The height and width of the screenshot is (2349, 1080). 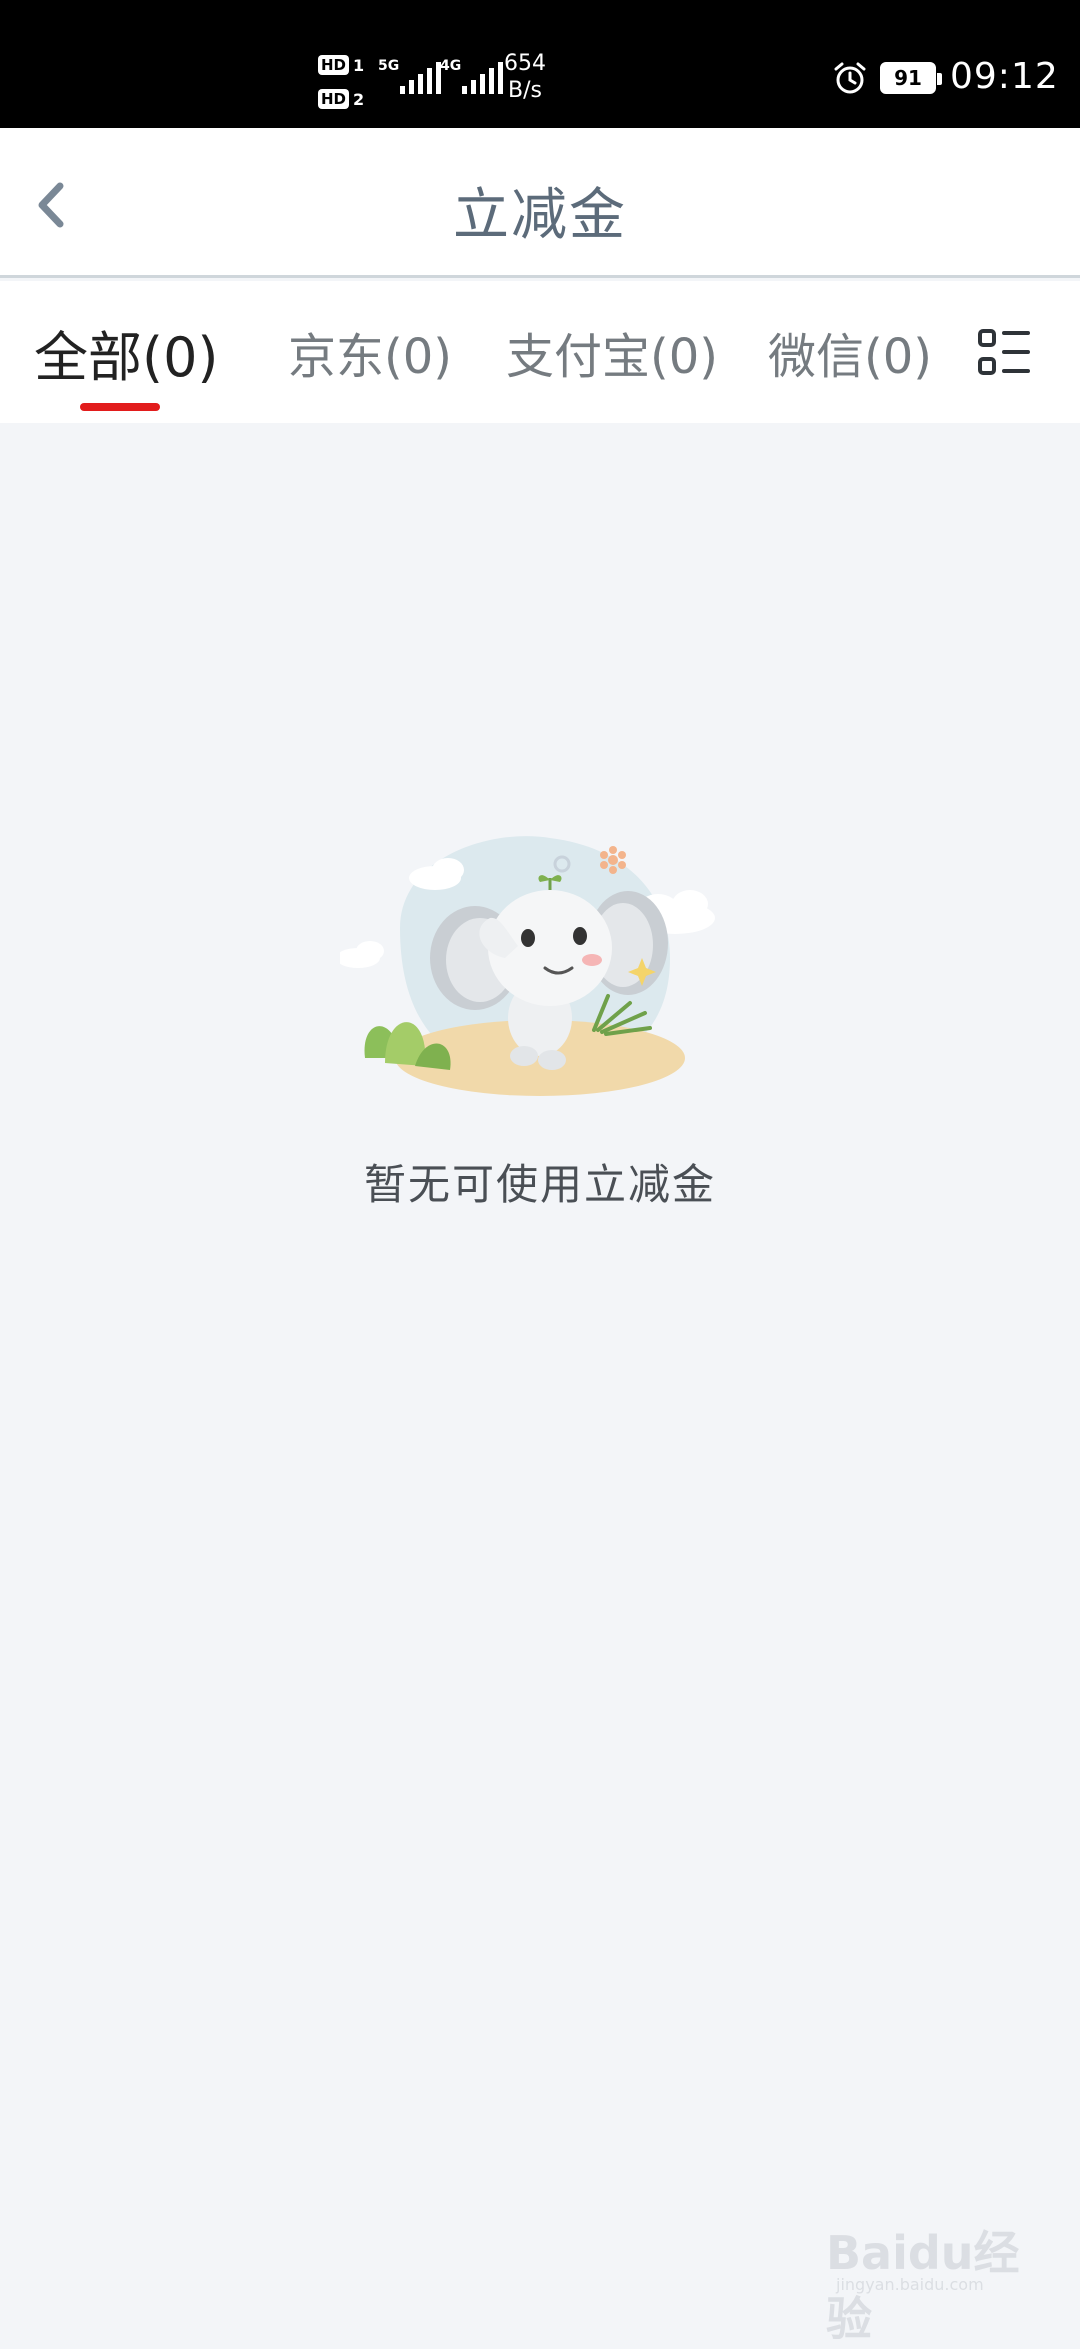 I want to click on status-bar: HD 1 HD 2 5G 4G 654 B/s 91 09:12, so click(x=540, y=64).